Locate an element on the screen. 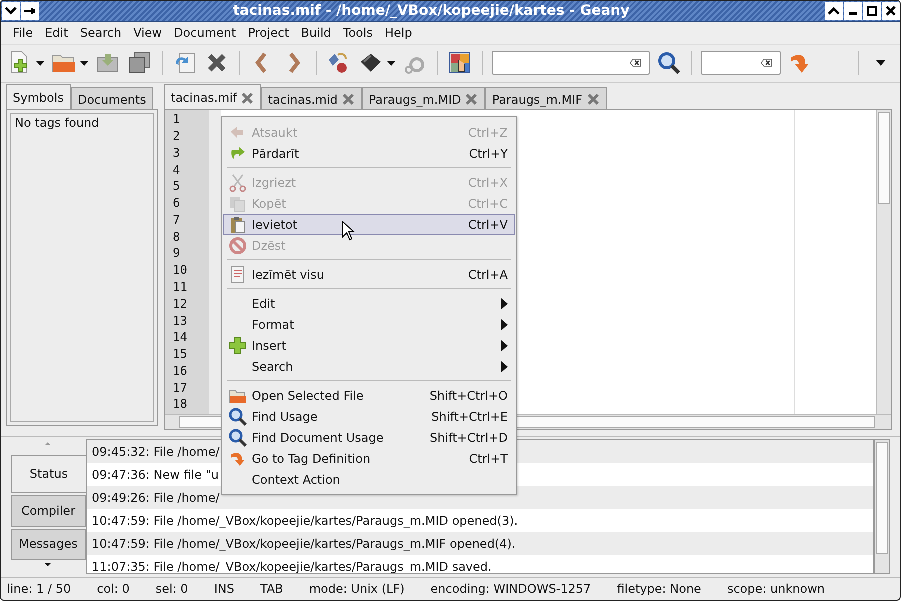  status-field: mode: Unix (LF) is located at coordinates (357, 589).